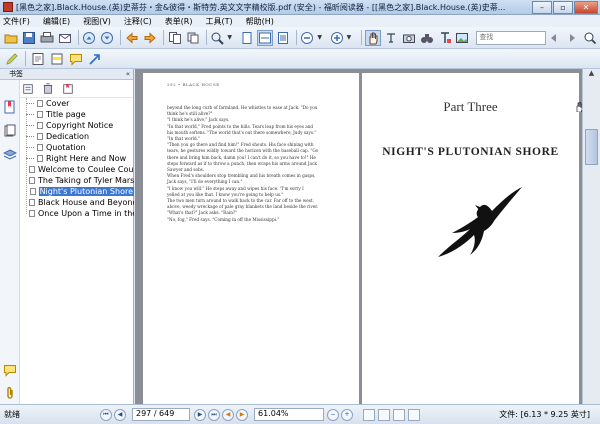 This screenshot has width=600, height=424. Describe the element at coordinates (10, 155) in the screenshot. I see `layers-icon` at that location.